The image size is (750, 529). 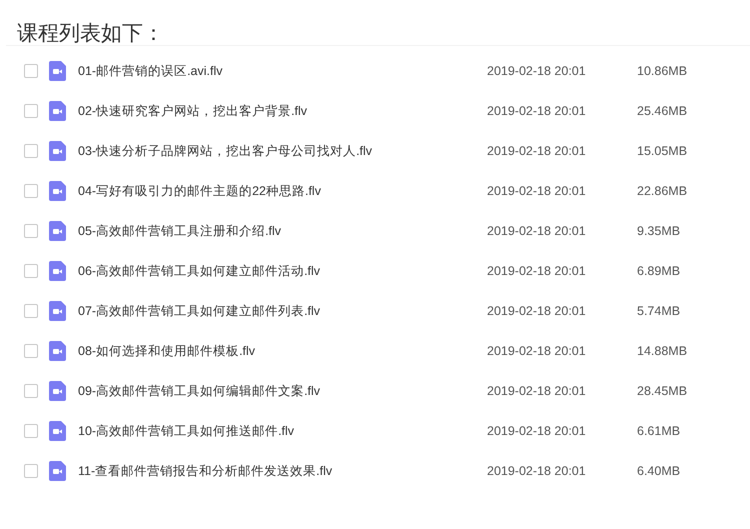 I want to click on file-size: 9.35MB, so click(x=658, y=231).